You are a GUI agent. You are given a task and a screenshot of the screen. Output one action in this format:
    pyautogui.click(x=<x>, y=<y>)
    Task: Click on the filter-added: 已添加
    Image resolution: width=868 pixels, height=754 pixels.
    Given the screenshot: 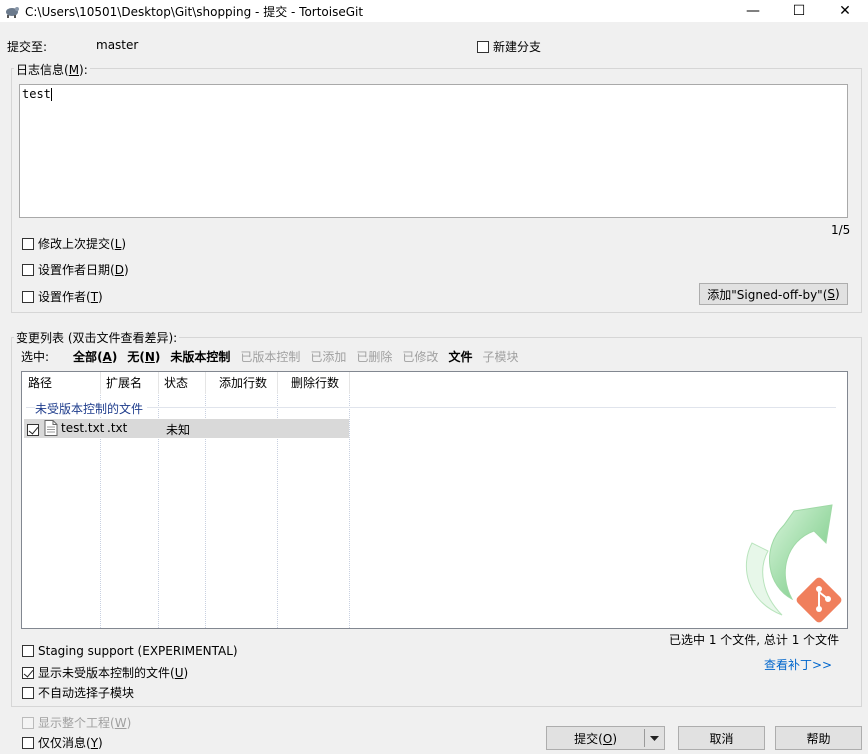 What is the action you would take?
    pyautogui.click(x=328, y=356)
    